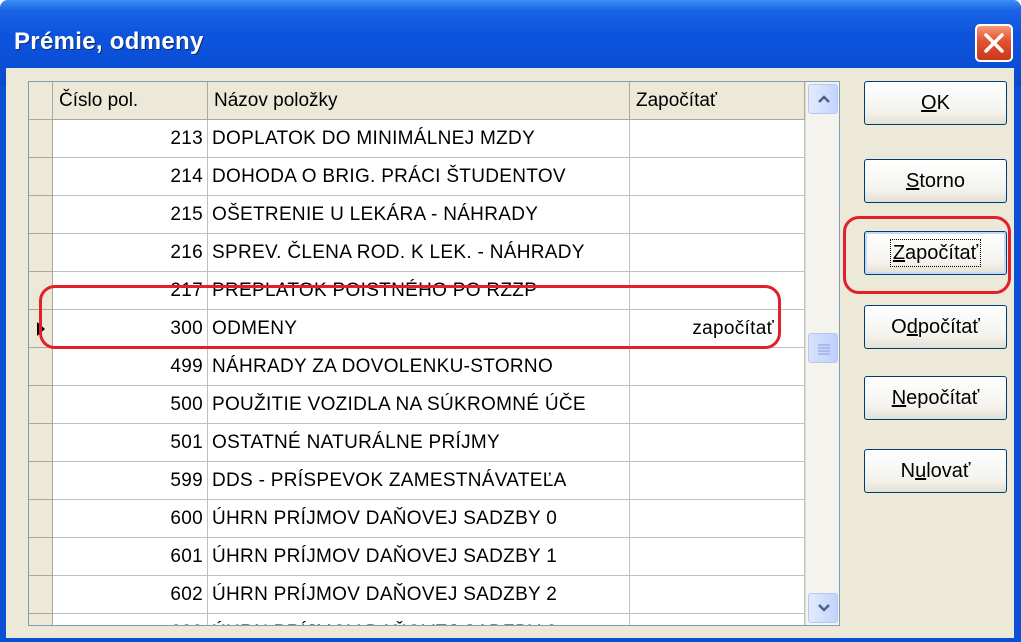  I want to click on ok-button: OK, so click(935, 103).